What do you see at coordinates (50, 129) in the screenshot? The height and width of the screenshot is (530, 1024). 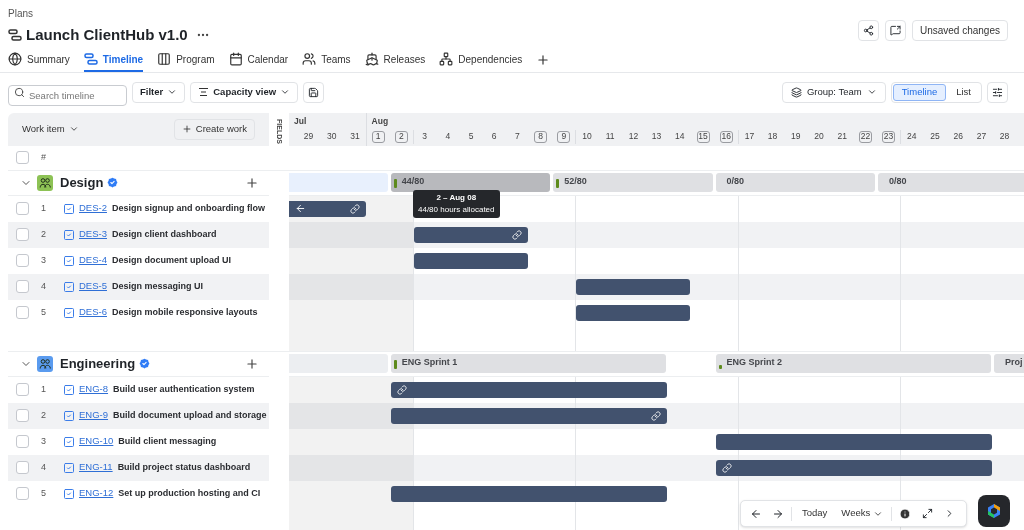 I see `work-item-dropdown: Work item` at bounding box center [50, 129].